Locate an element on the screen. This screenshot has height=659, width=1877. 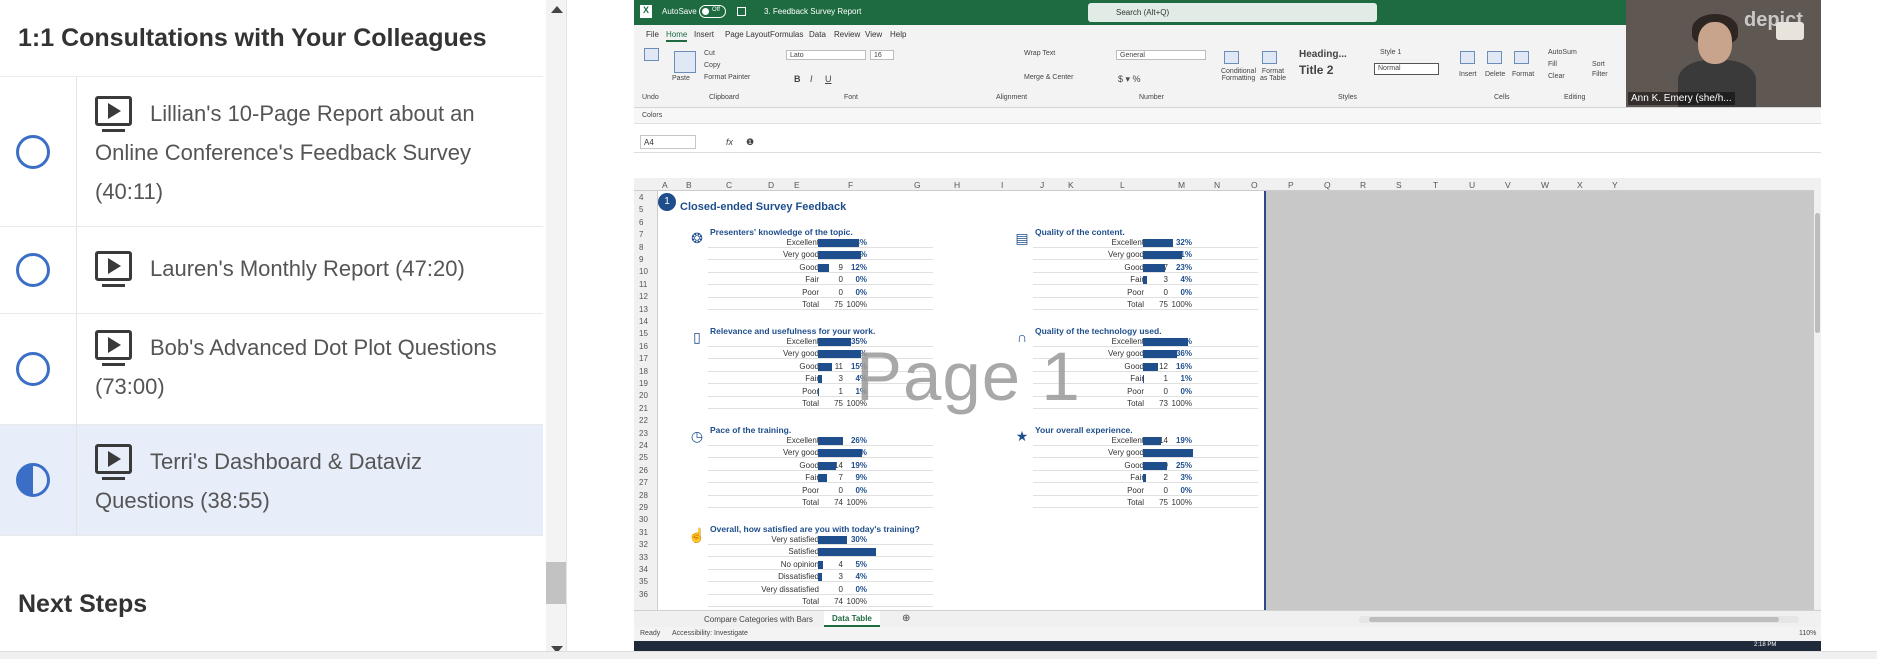
tab-file: File is located at coordinates (652, 34).